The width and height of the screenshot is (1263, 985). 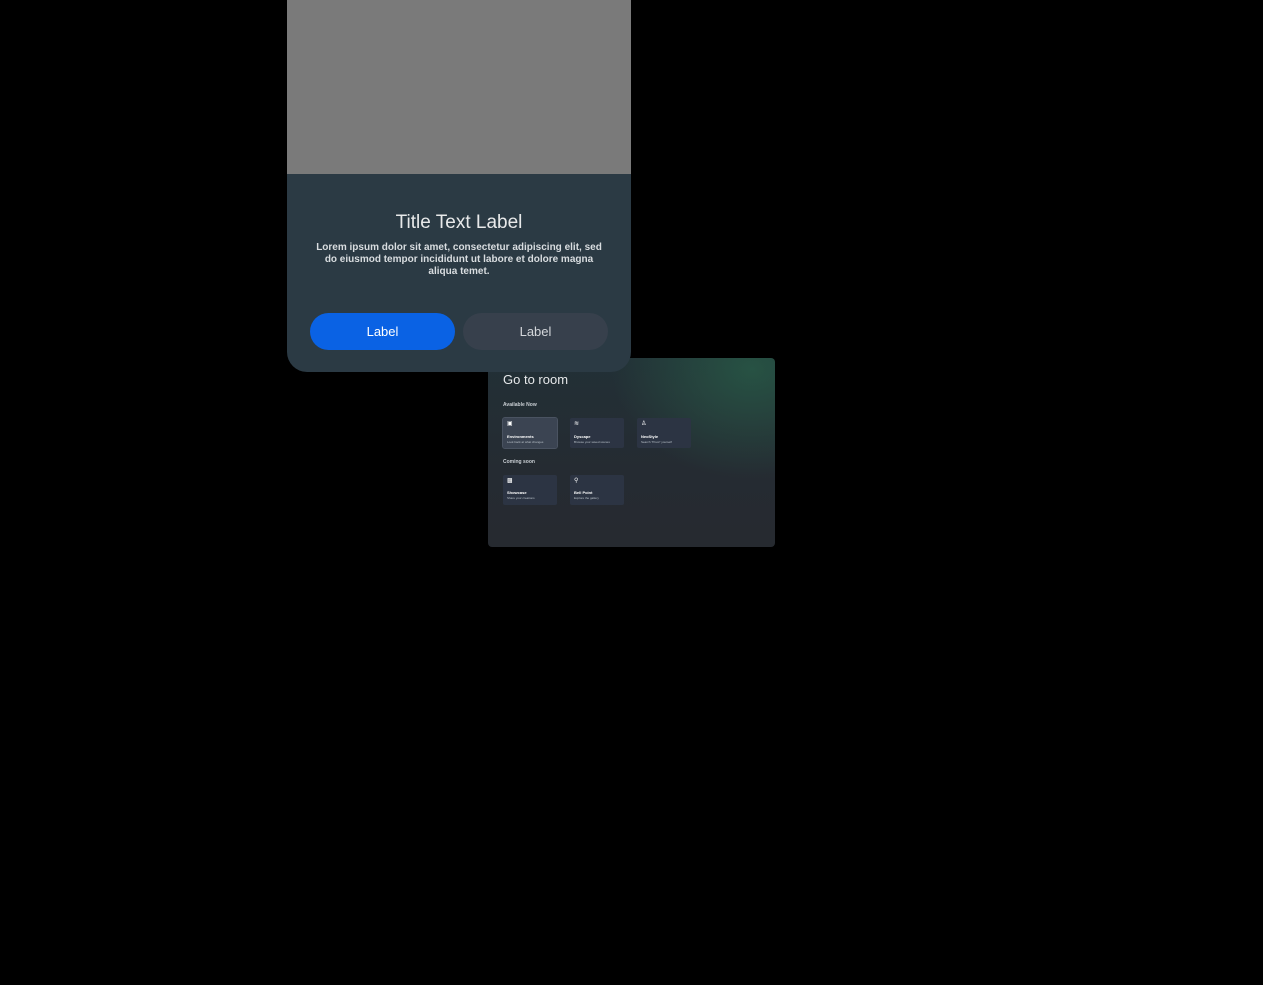 What do you see at coordinates (530, 433) in the screenshot?
I see `room-tile-environments: ▣ Environments Look back at what changes` at bounding box center [530, 433].